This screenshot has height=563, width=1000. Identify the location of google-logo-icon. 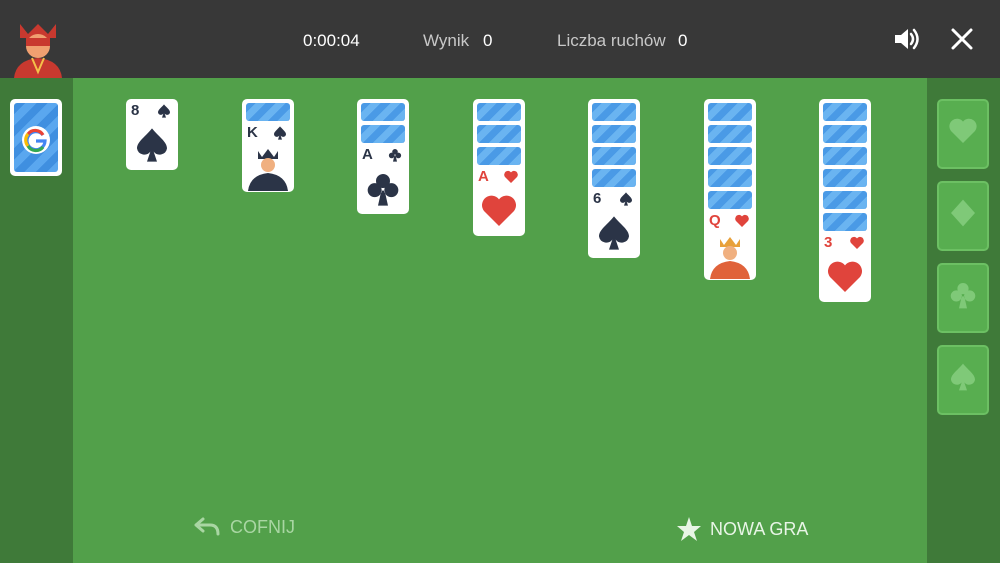
(36, 140).